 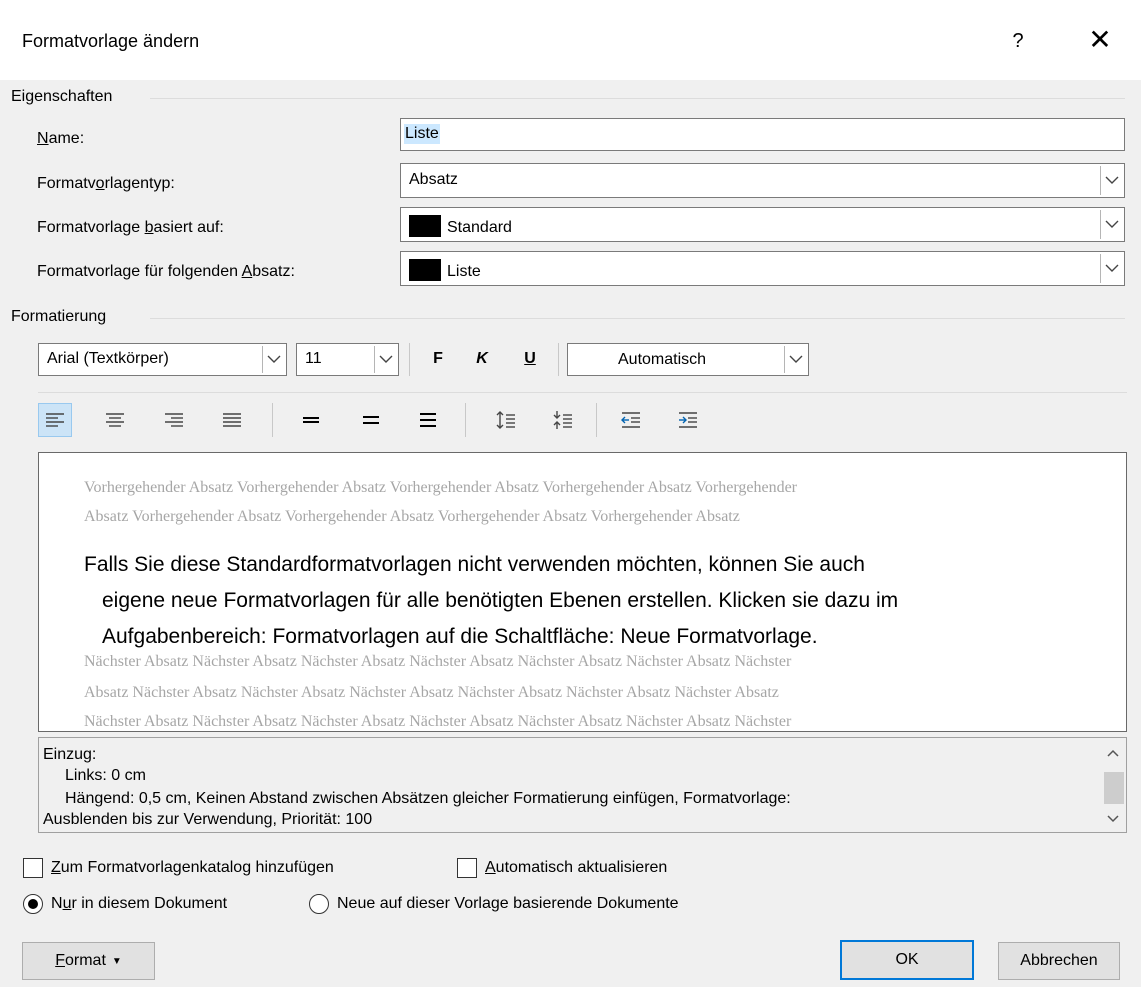 What do you see at coordinates (1113, 753) in the screenshot?
I see `scroll-up-icon` at bounding box center [1113, 753].